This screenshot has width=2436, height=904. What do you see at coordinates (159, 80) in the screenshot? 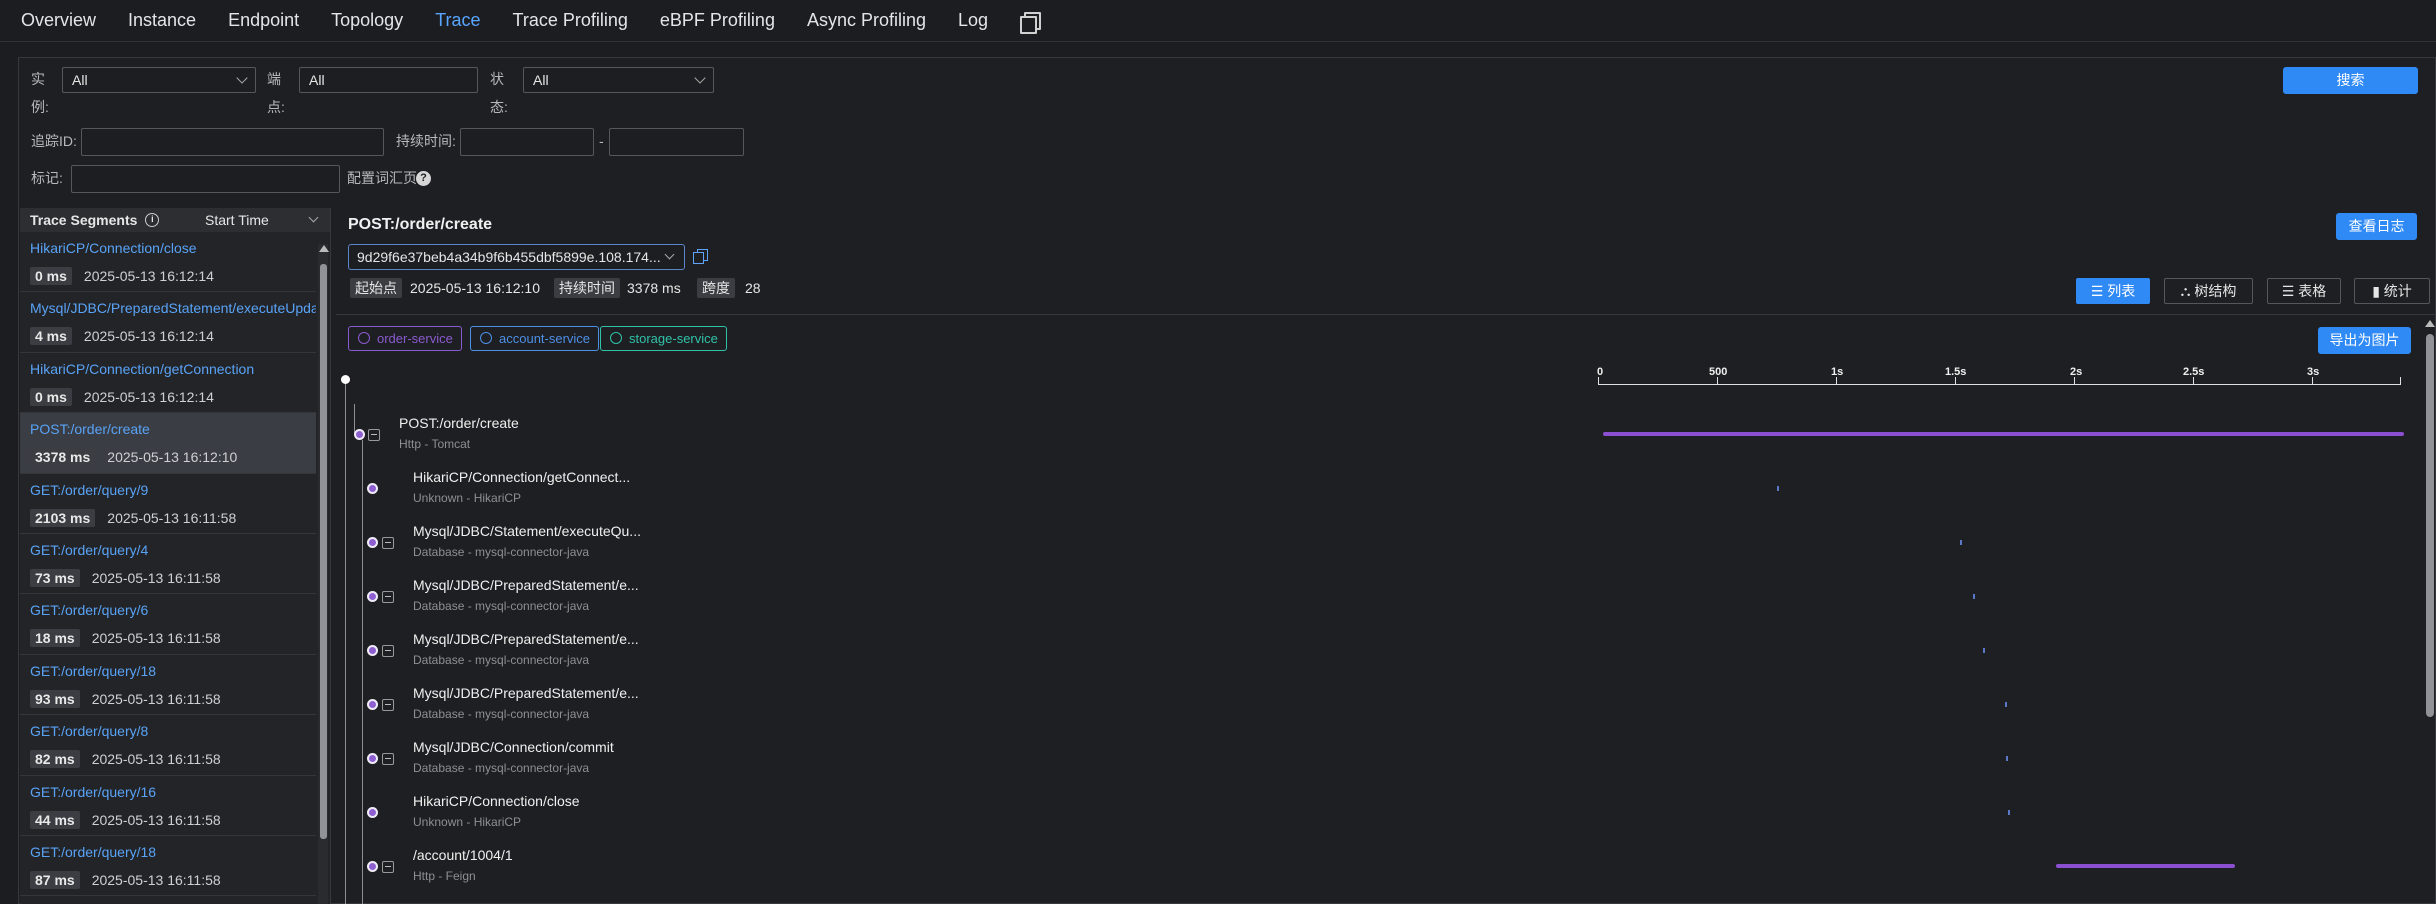
I see `instance-select: All` at bounding box center [159, 80].